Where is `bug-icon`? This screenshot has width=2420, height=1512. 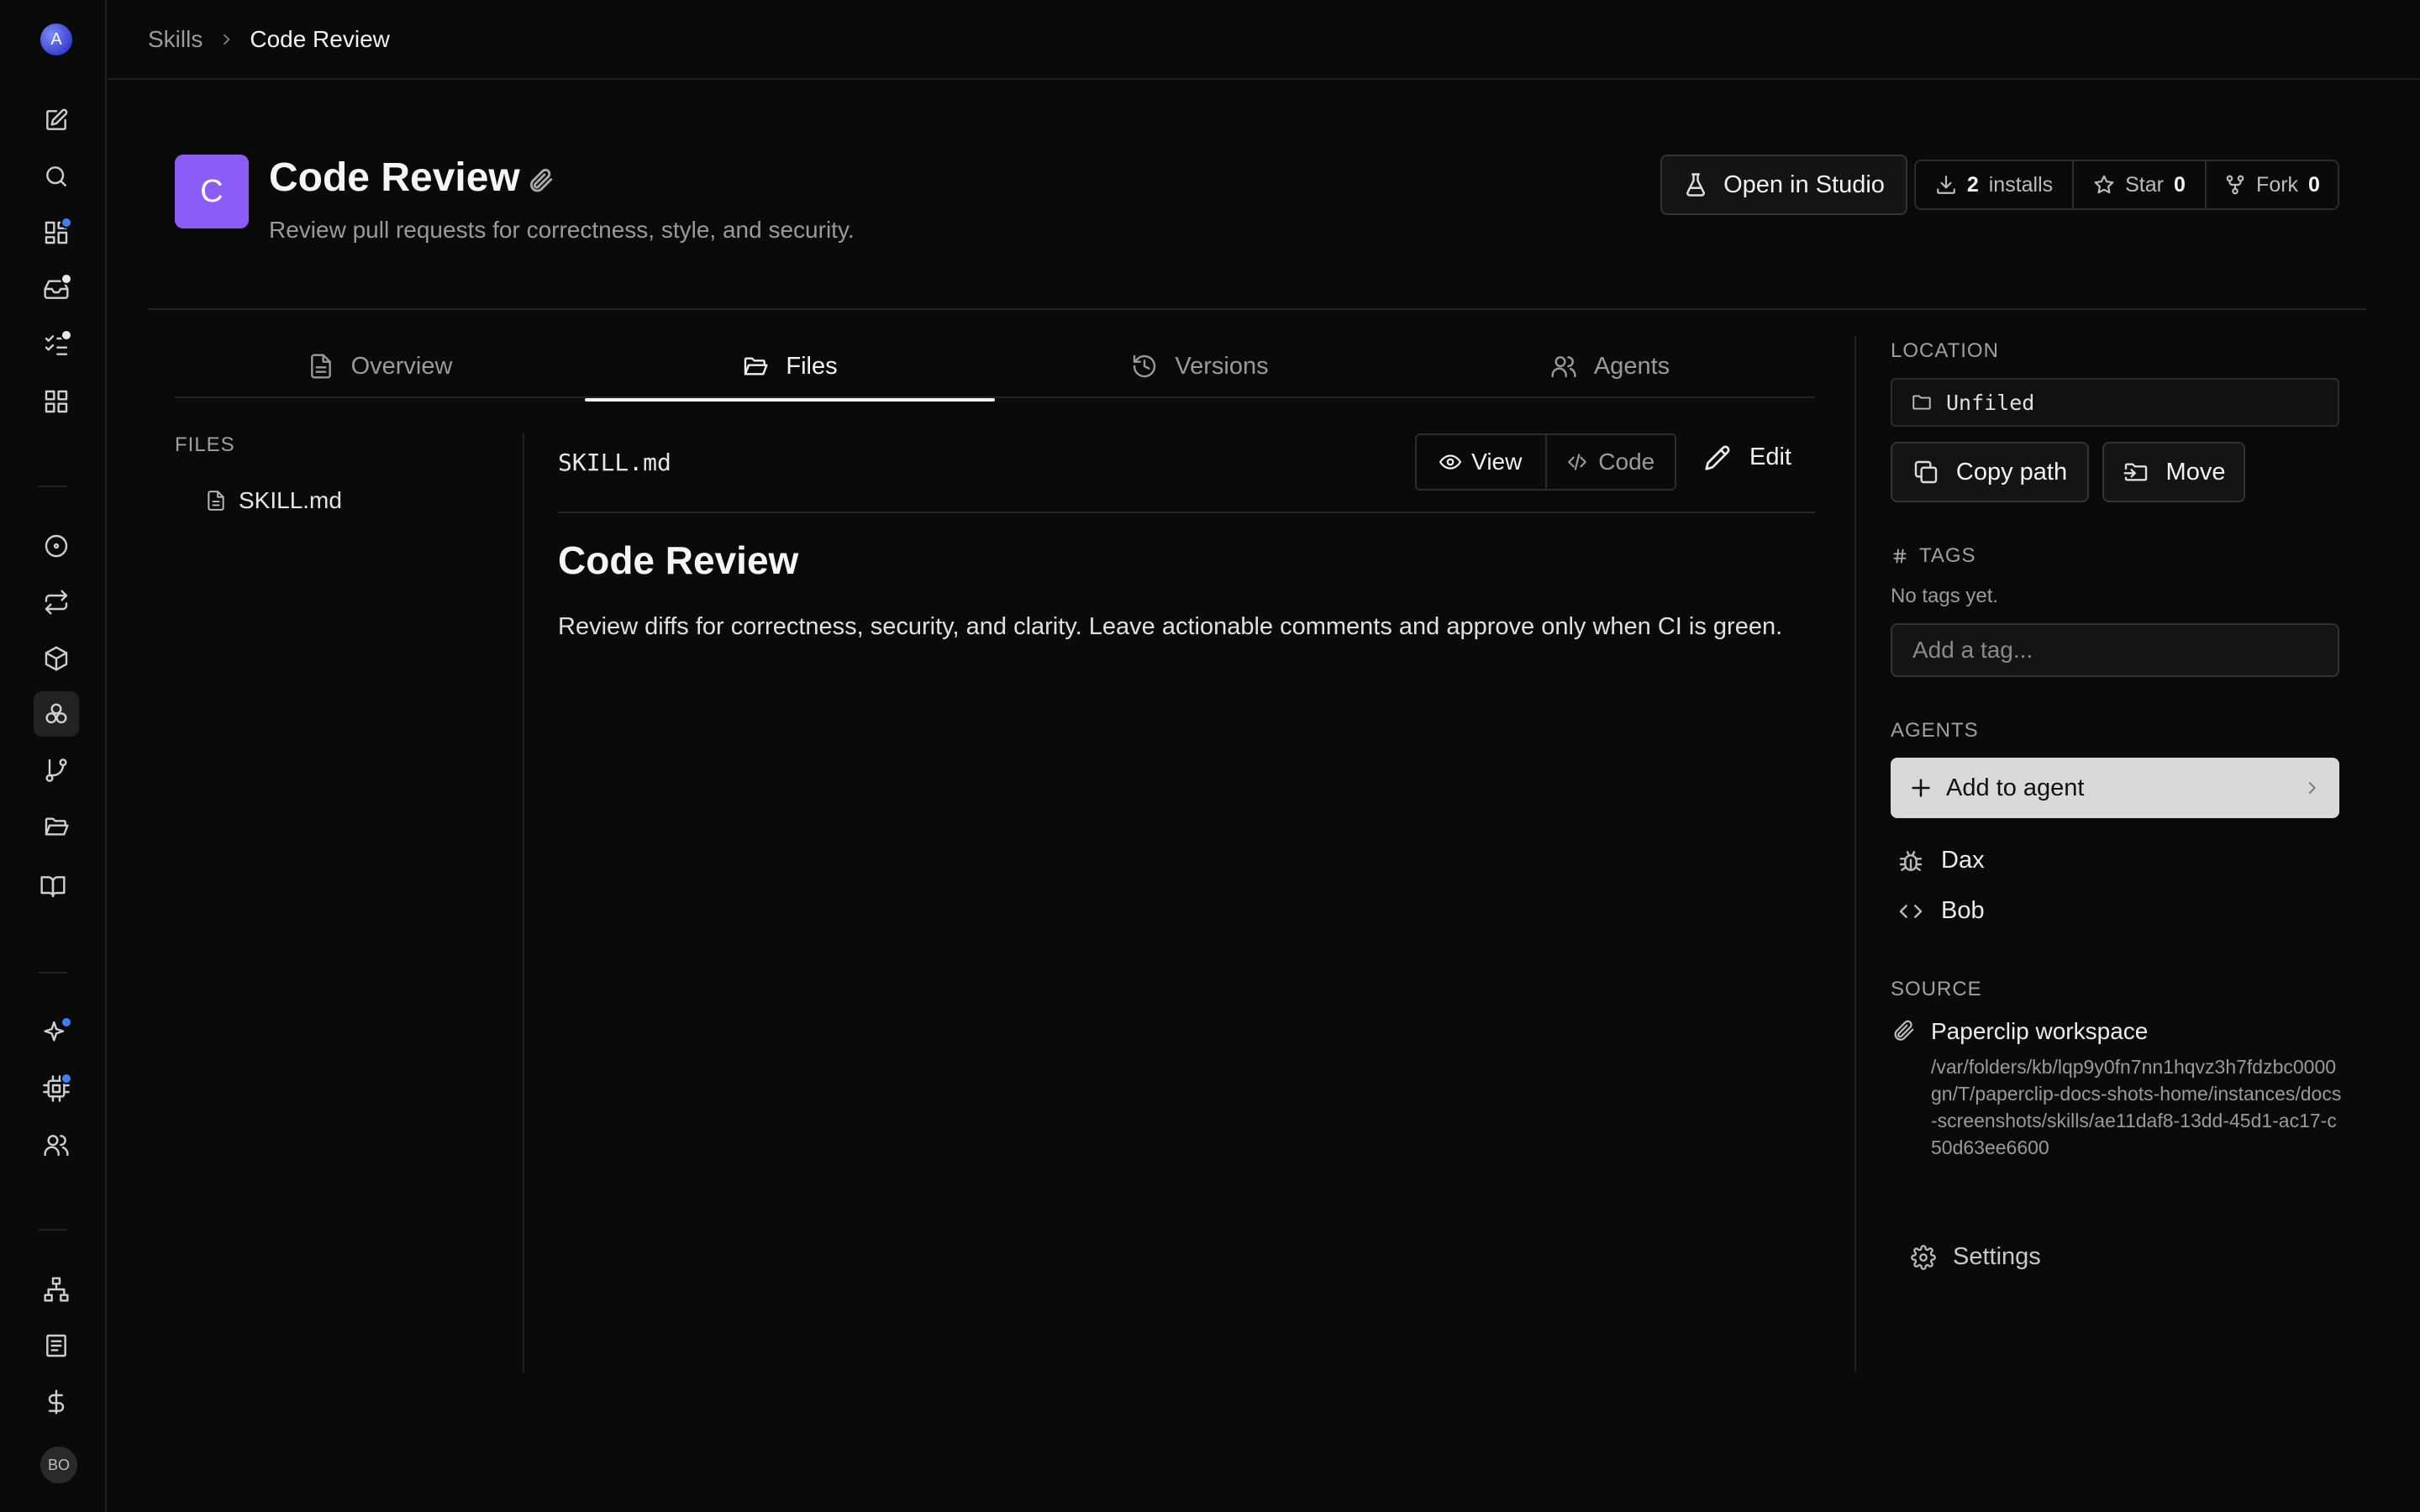
bug-icon is located at coordinates (1911, 861).